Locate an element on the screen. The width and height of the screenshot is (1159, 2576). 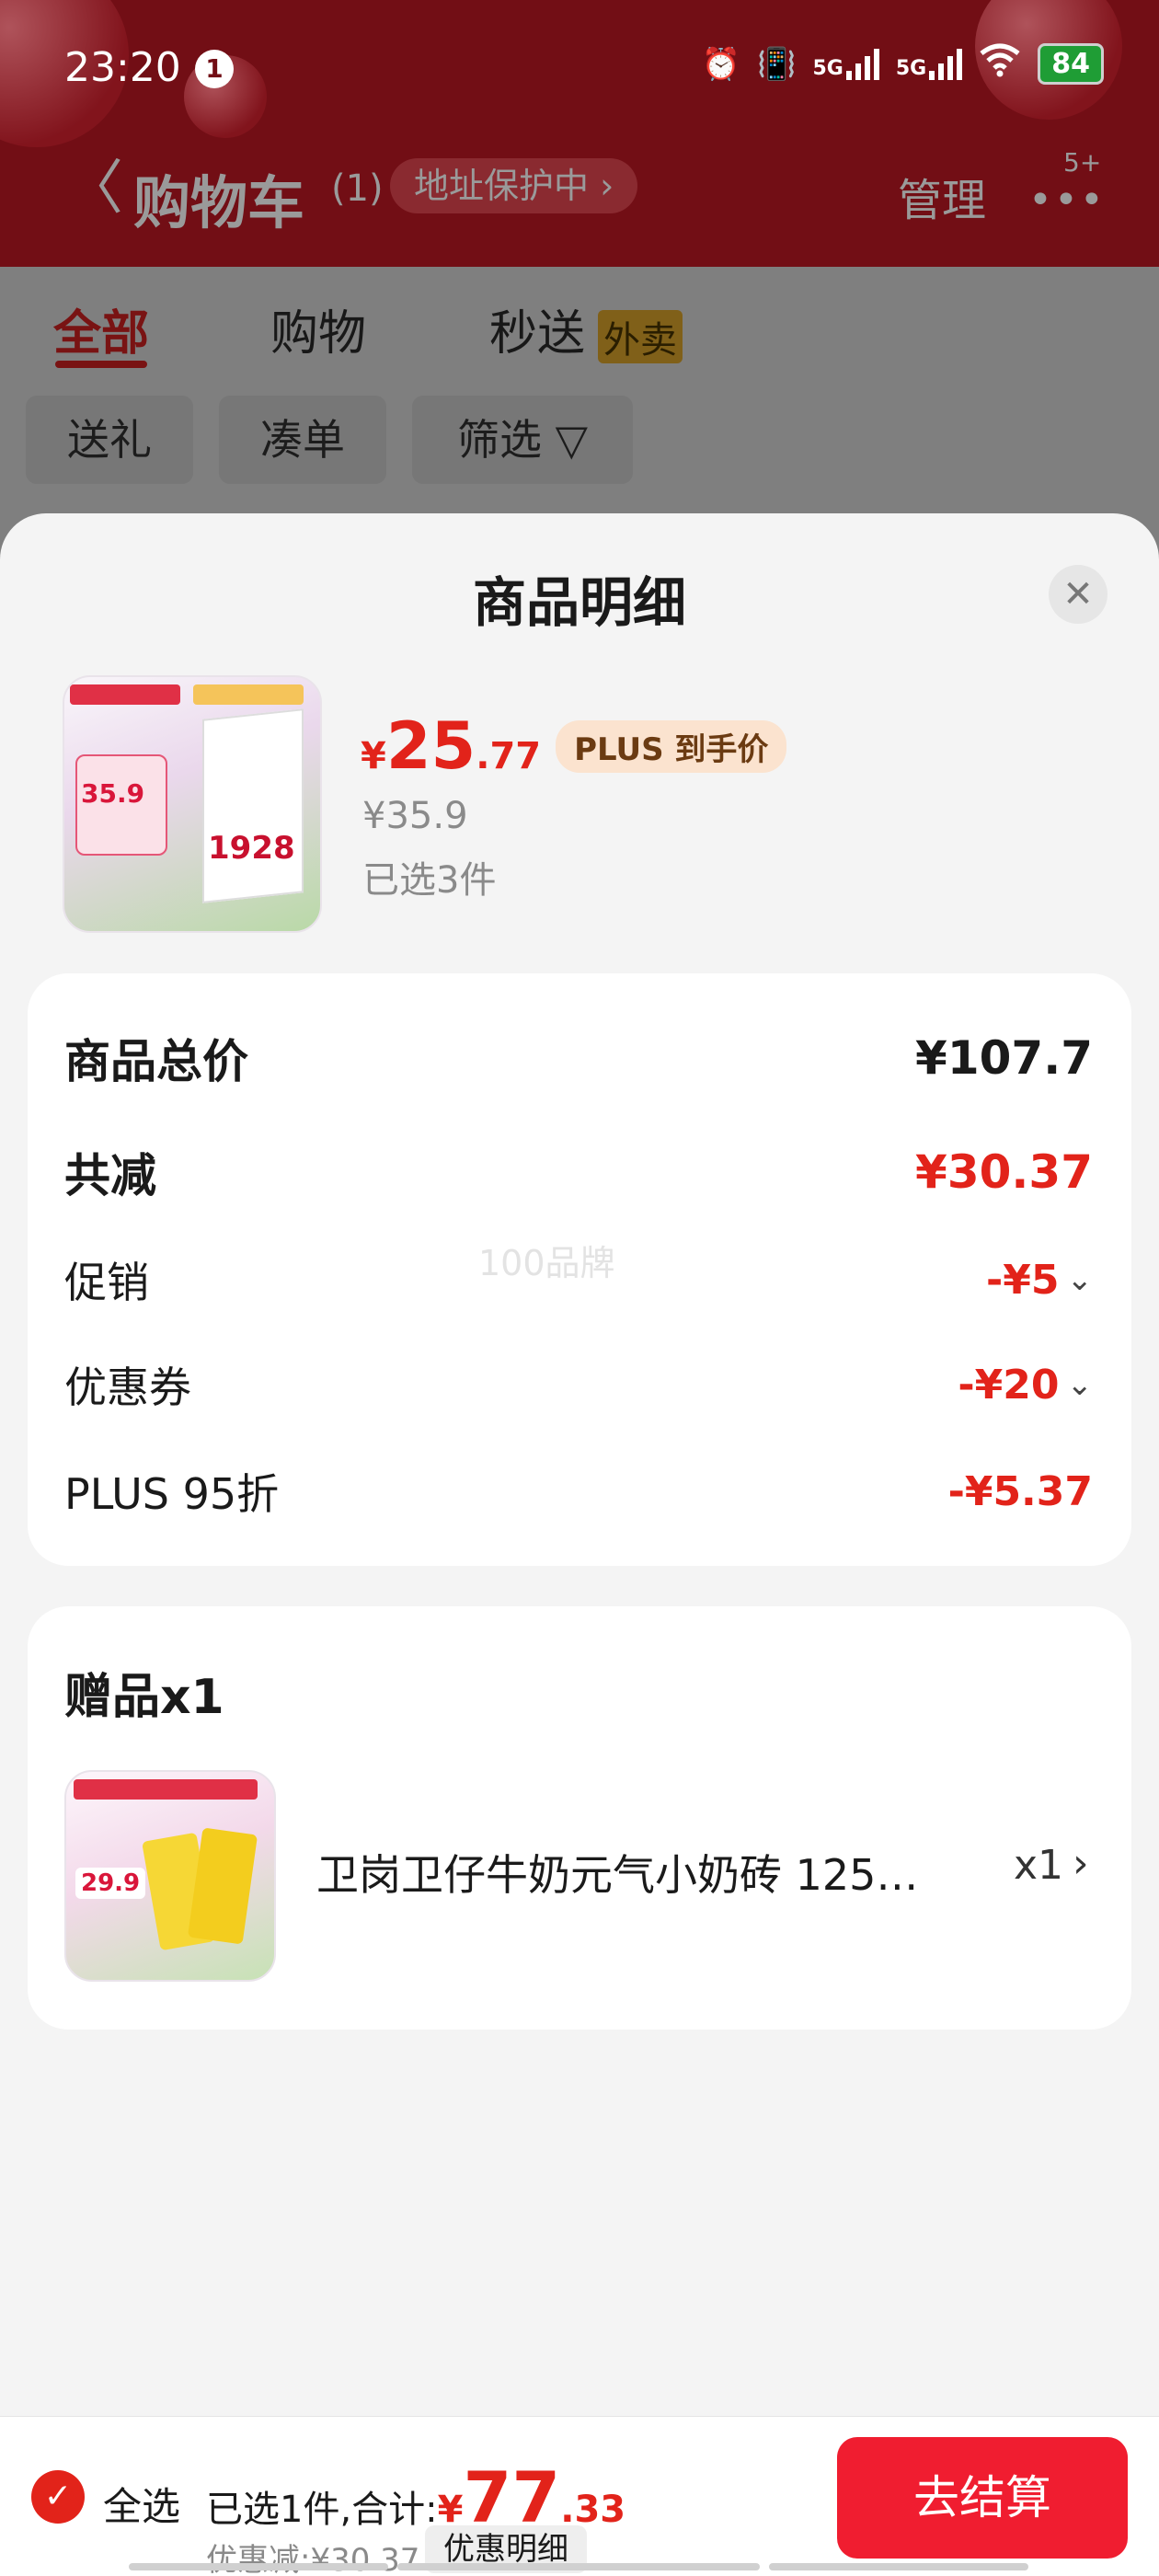
gift-image-price: 29.9 is located at coordinates (110, 1883).